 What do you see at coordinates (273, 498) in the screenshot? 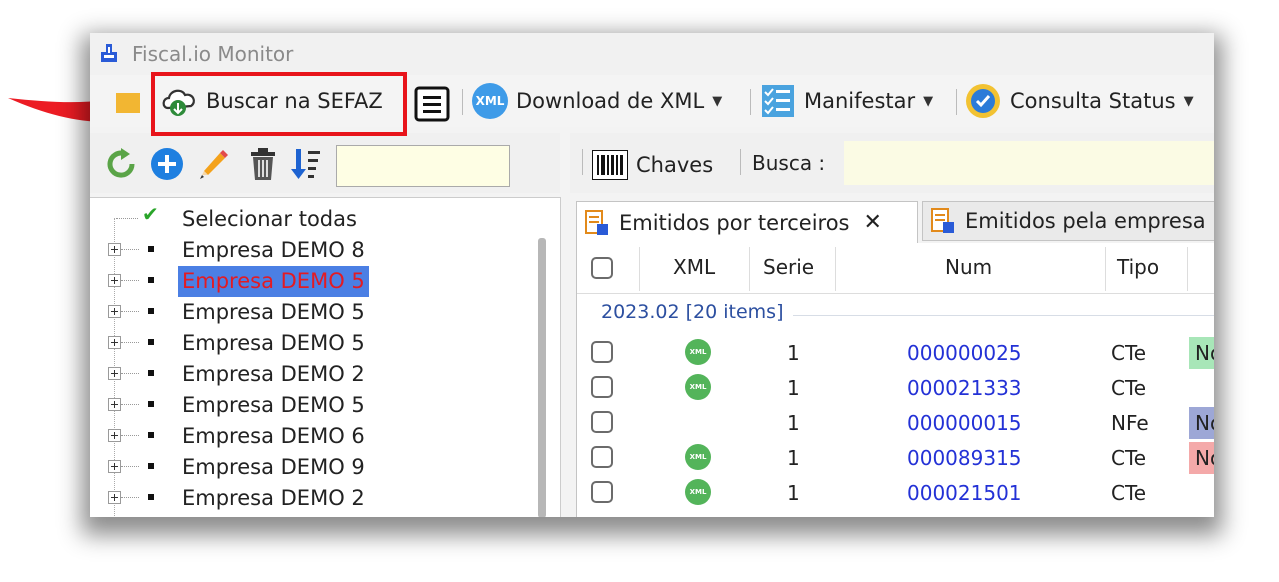
I see `tree-item-label: Empresa DEMO 2` at bounding box center [273, 498].